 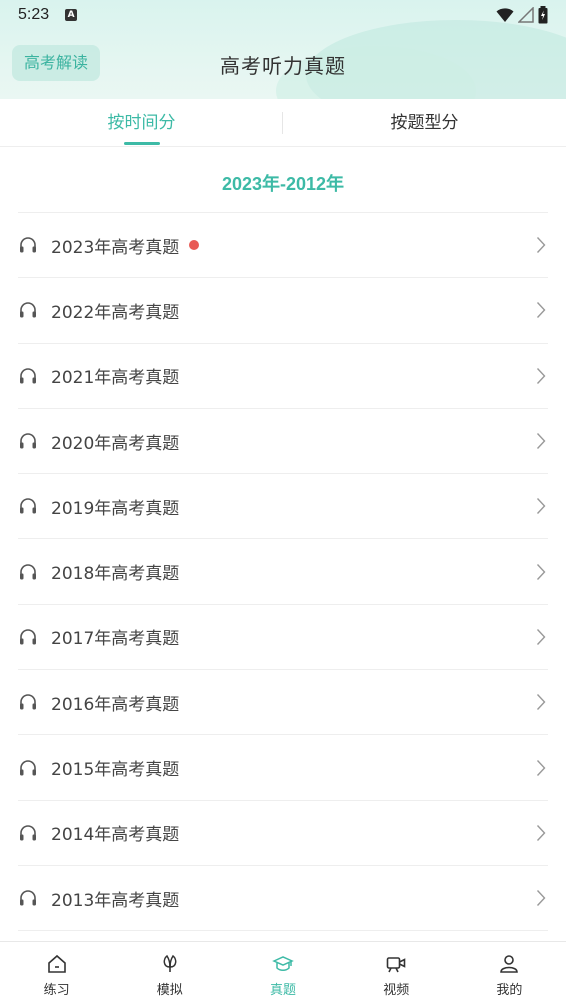 What do you see at coordinates (396, 975) in the screenshot?
I see `nav-item-video-camera: 视频` at bounding box center [396, 975].